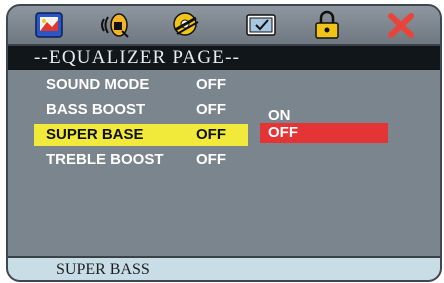 Image resolution: width=444 pixels, height=283 pixels. I want to click on password-lock-icon, so click(327, 25).